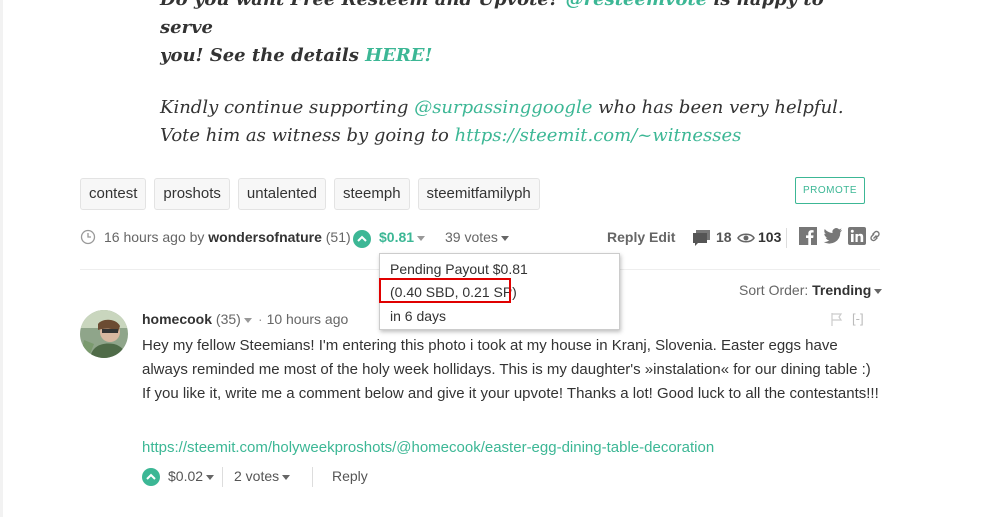 This screenshot has height=518, width=1002. Describe the element at coordinates (265, 237) in the screenshot. I see `post-author: wondersofnature` at that location.